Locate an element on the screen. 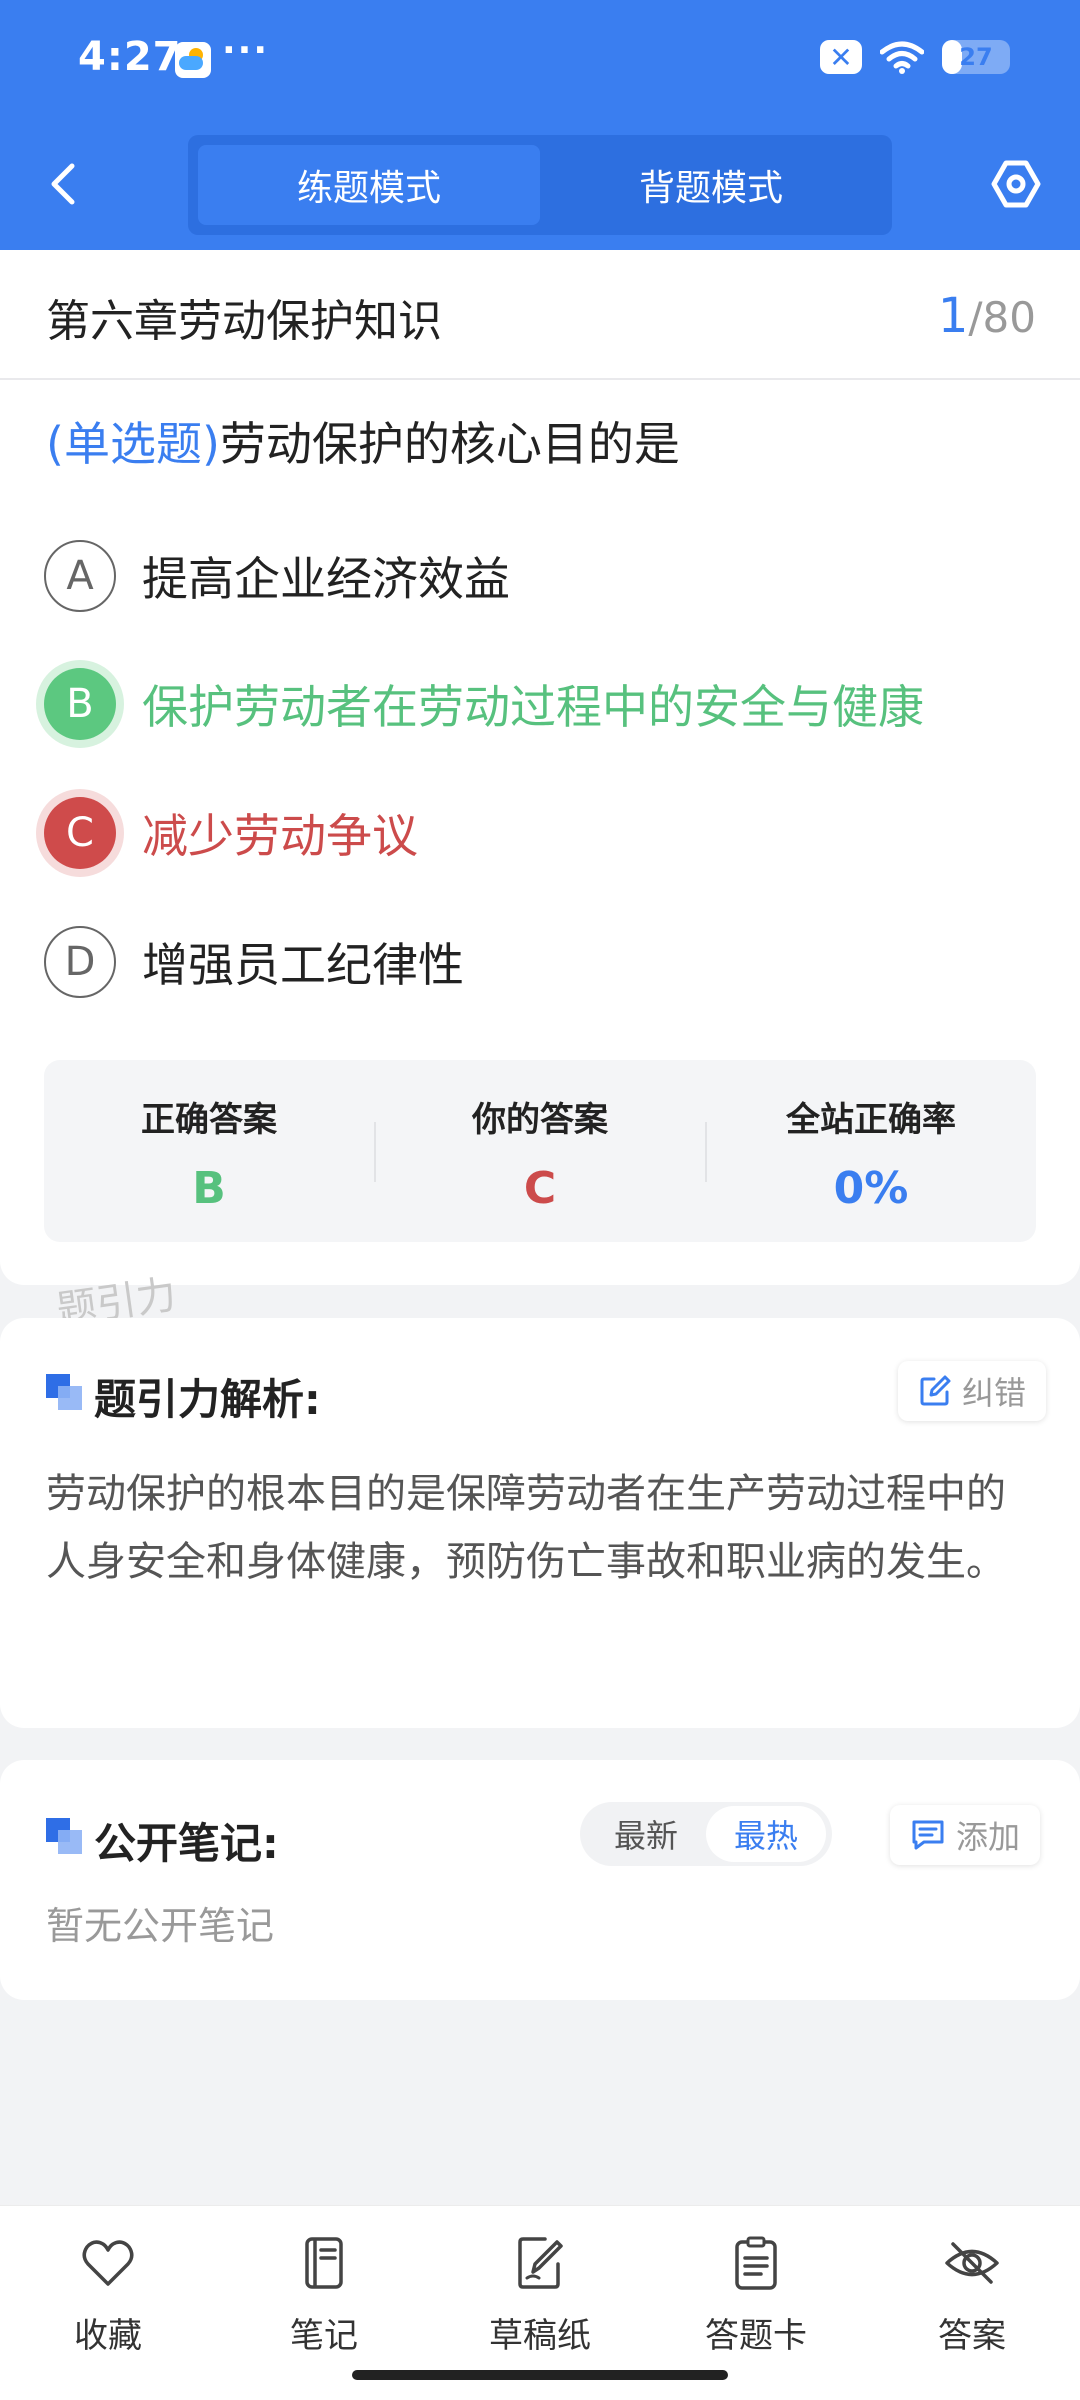 The image size is (1080, 2400). question-stem: (单选题)劳动保护的核心目的是 is located at coordinates (363, 441).